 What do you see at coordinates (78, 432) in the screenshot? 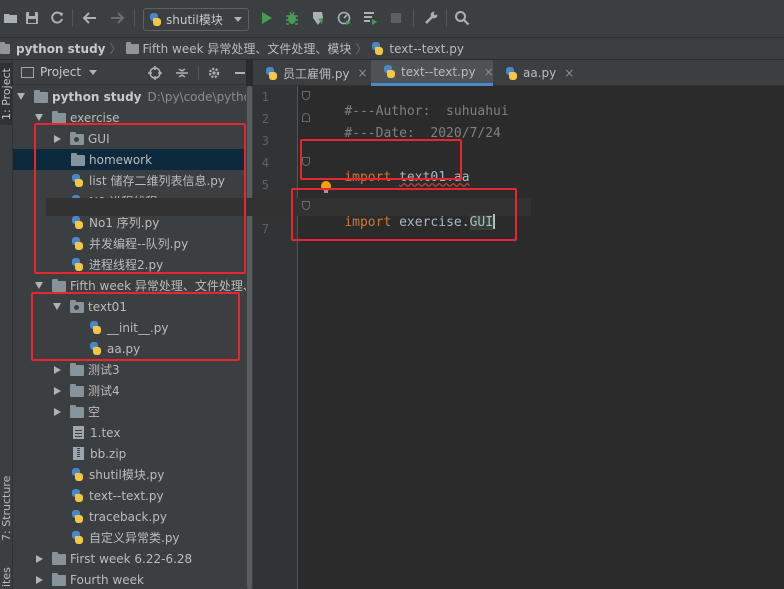
I see `text-file-icon` at bounding box center [78, 432].